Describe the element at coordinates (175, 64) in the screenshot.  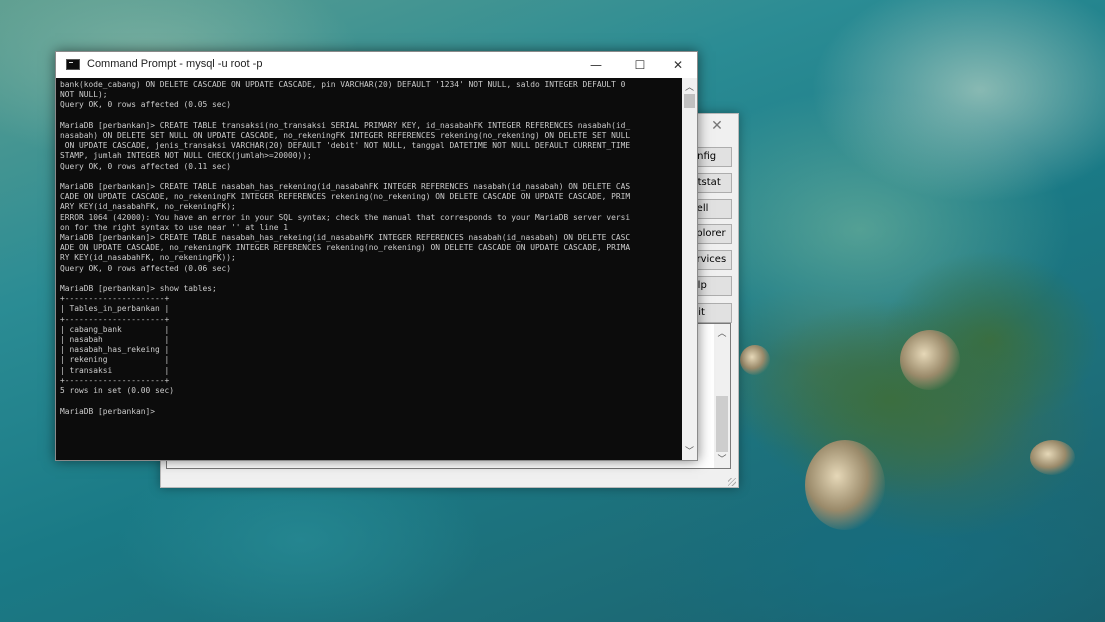
I see `window-title: Command Prompt - mysql -u root -p` at that location.